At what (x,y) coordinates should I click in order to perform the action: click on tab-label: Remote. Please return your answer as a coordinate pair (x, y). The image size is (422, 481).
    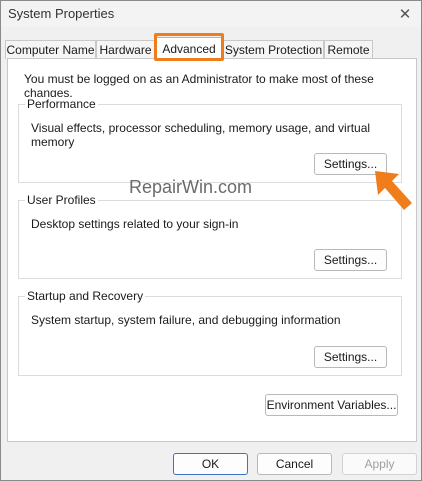
    Looking at the image, I should click on (348, 50).